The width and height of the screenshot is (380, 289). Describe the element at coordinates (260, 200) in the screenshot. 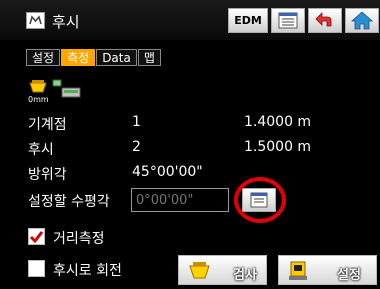

I see `highlight-circle` at that location.